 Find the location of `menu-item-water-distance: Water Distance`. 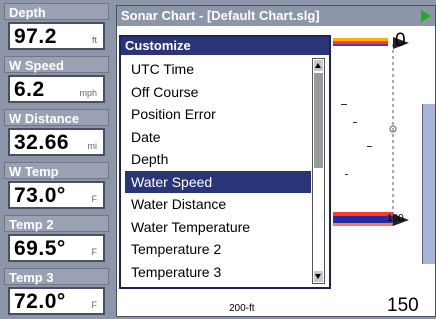

menu-item-water-distance: Water Distance is located at coordinates (218, 204).